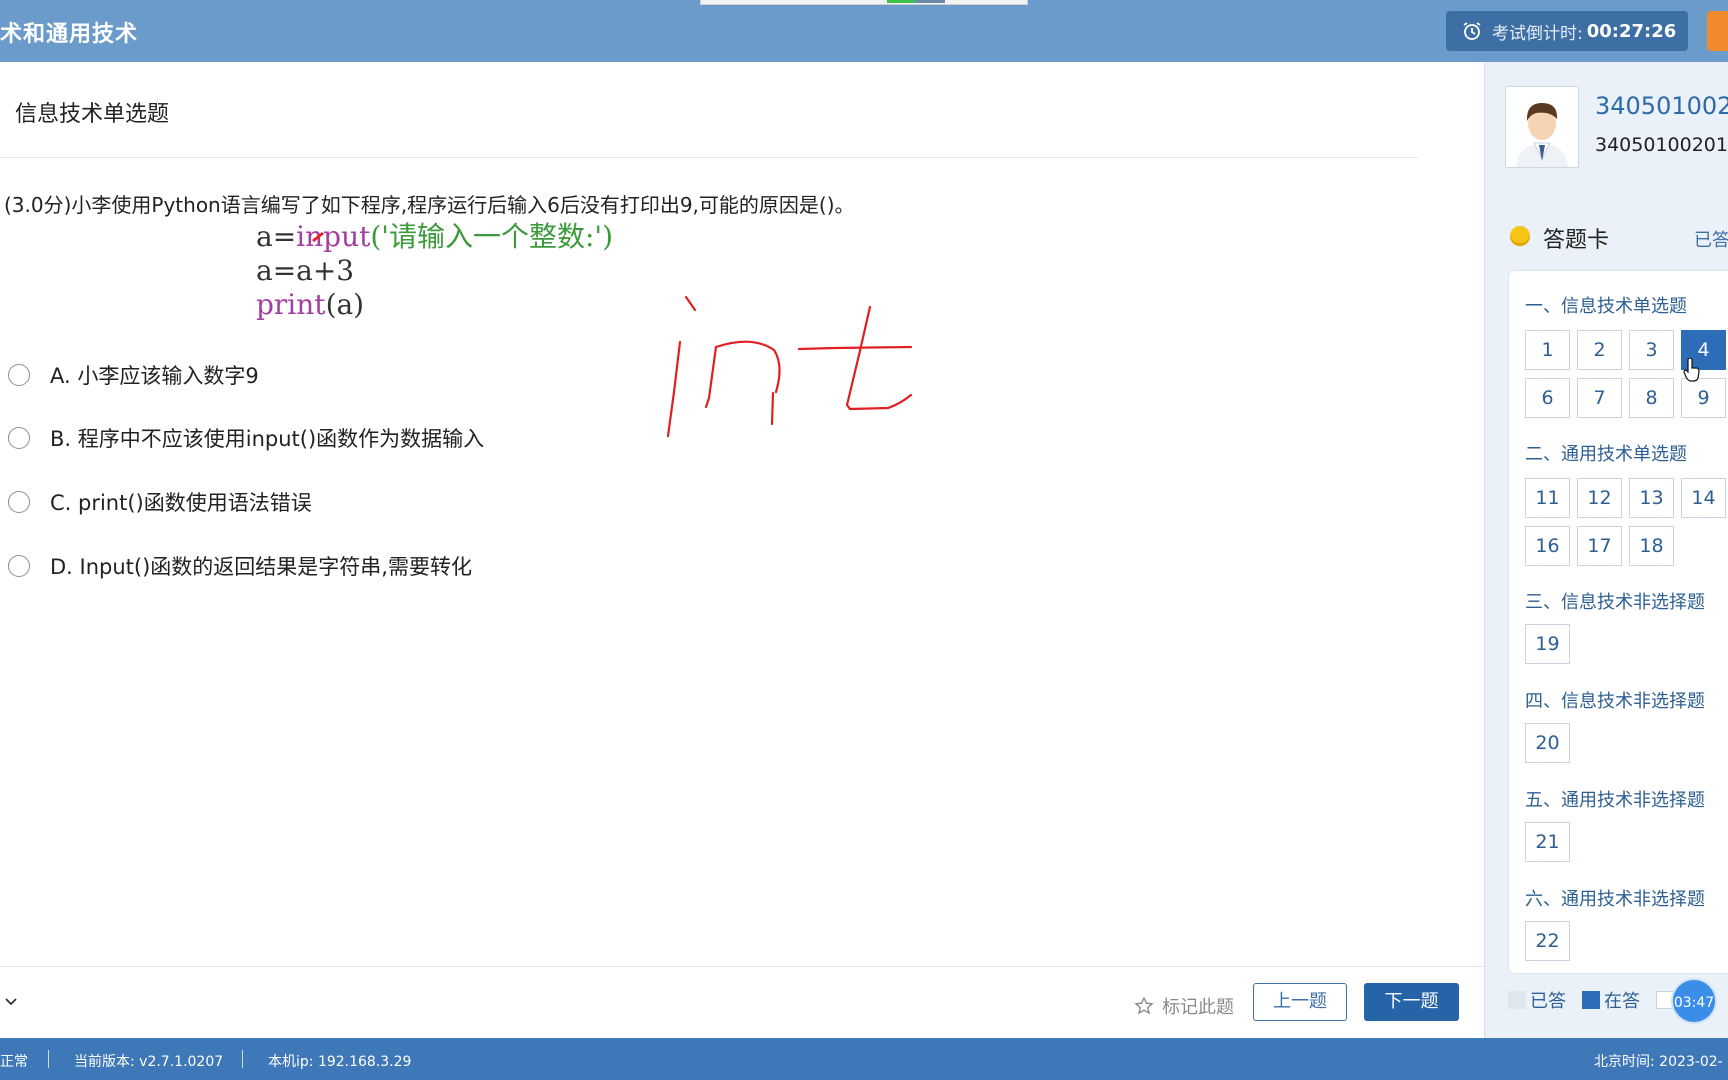 The width and height of the screenshot is (1728, 1080). What do you see at coordinates (1661, 145) in the screenshot?
I see `candidate-number: 340501002015` at bounding box center [1661, 145].